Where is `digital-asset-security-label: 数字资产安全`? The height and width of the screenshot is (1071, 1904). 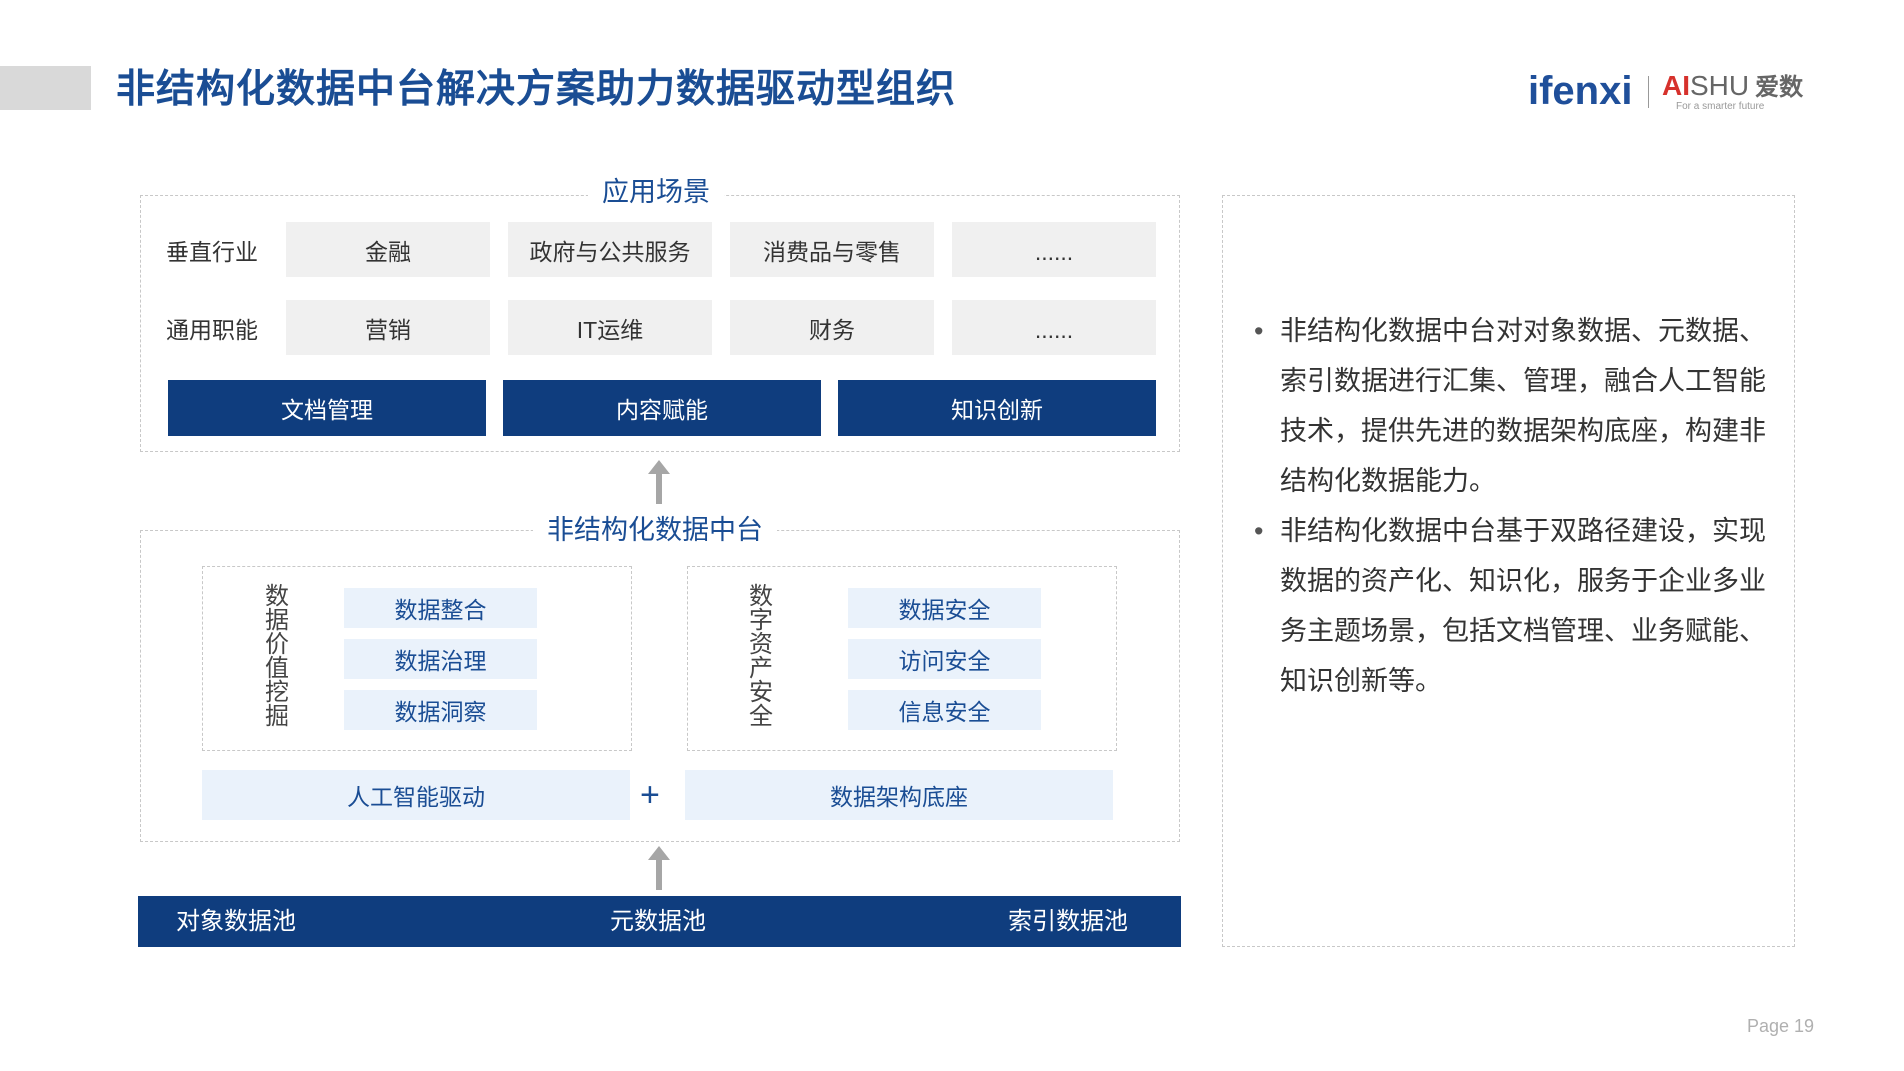
digital-asset-security-label: 数字资产安全 is located at coordinates (761, 656).